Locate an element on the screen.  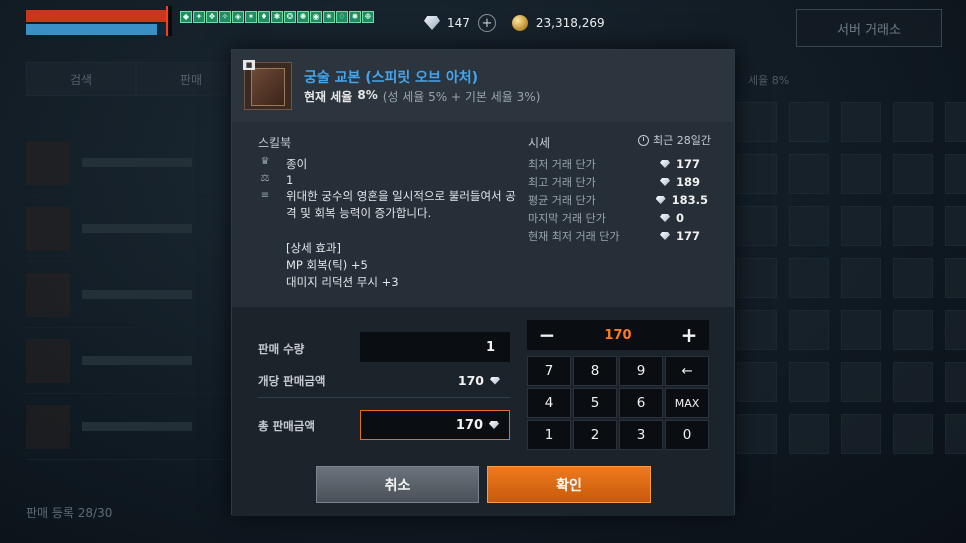
quantity-field: 1 is located at coordinates (435, 347).